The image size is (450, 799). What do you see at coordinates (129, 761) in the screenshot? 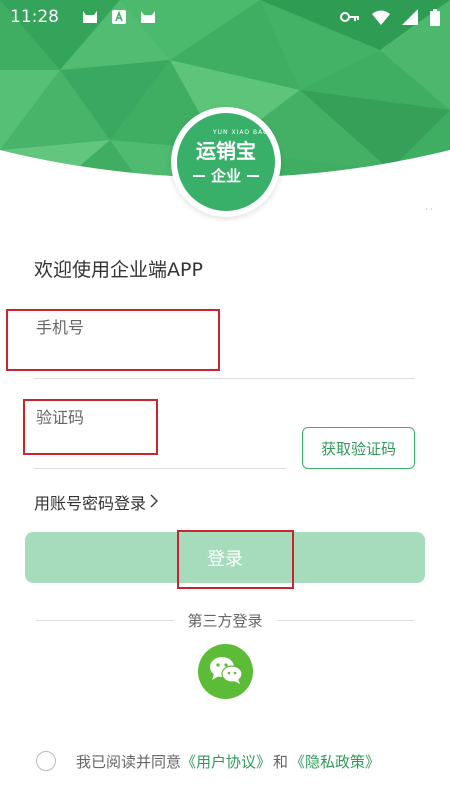
I see `agreement-prefix: 我已阅读并同意` at bounding box center [129, 761].